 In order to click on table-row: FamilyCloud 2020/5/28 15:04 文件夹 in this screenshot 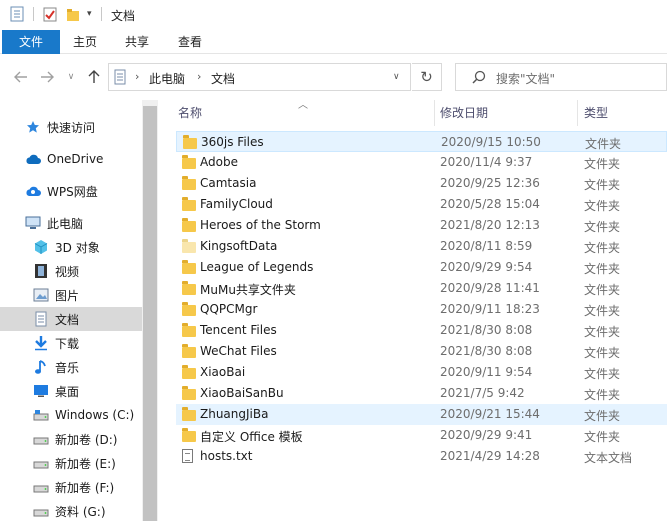, I will do `click(421, 204)`.